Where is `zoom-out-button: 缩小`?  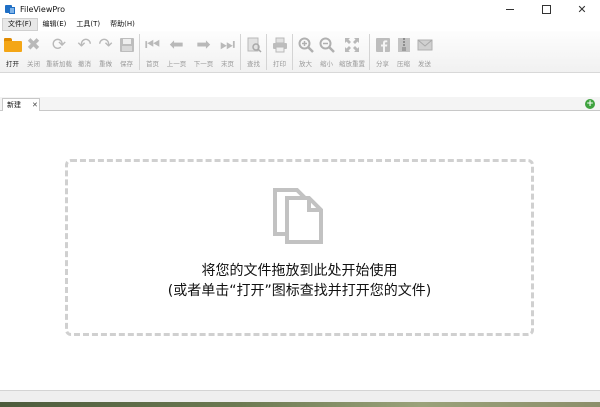 zoom-out-button: 缩小 is located at coordinates (326, 49).